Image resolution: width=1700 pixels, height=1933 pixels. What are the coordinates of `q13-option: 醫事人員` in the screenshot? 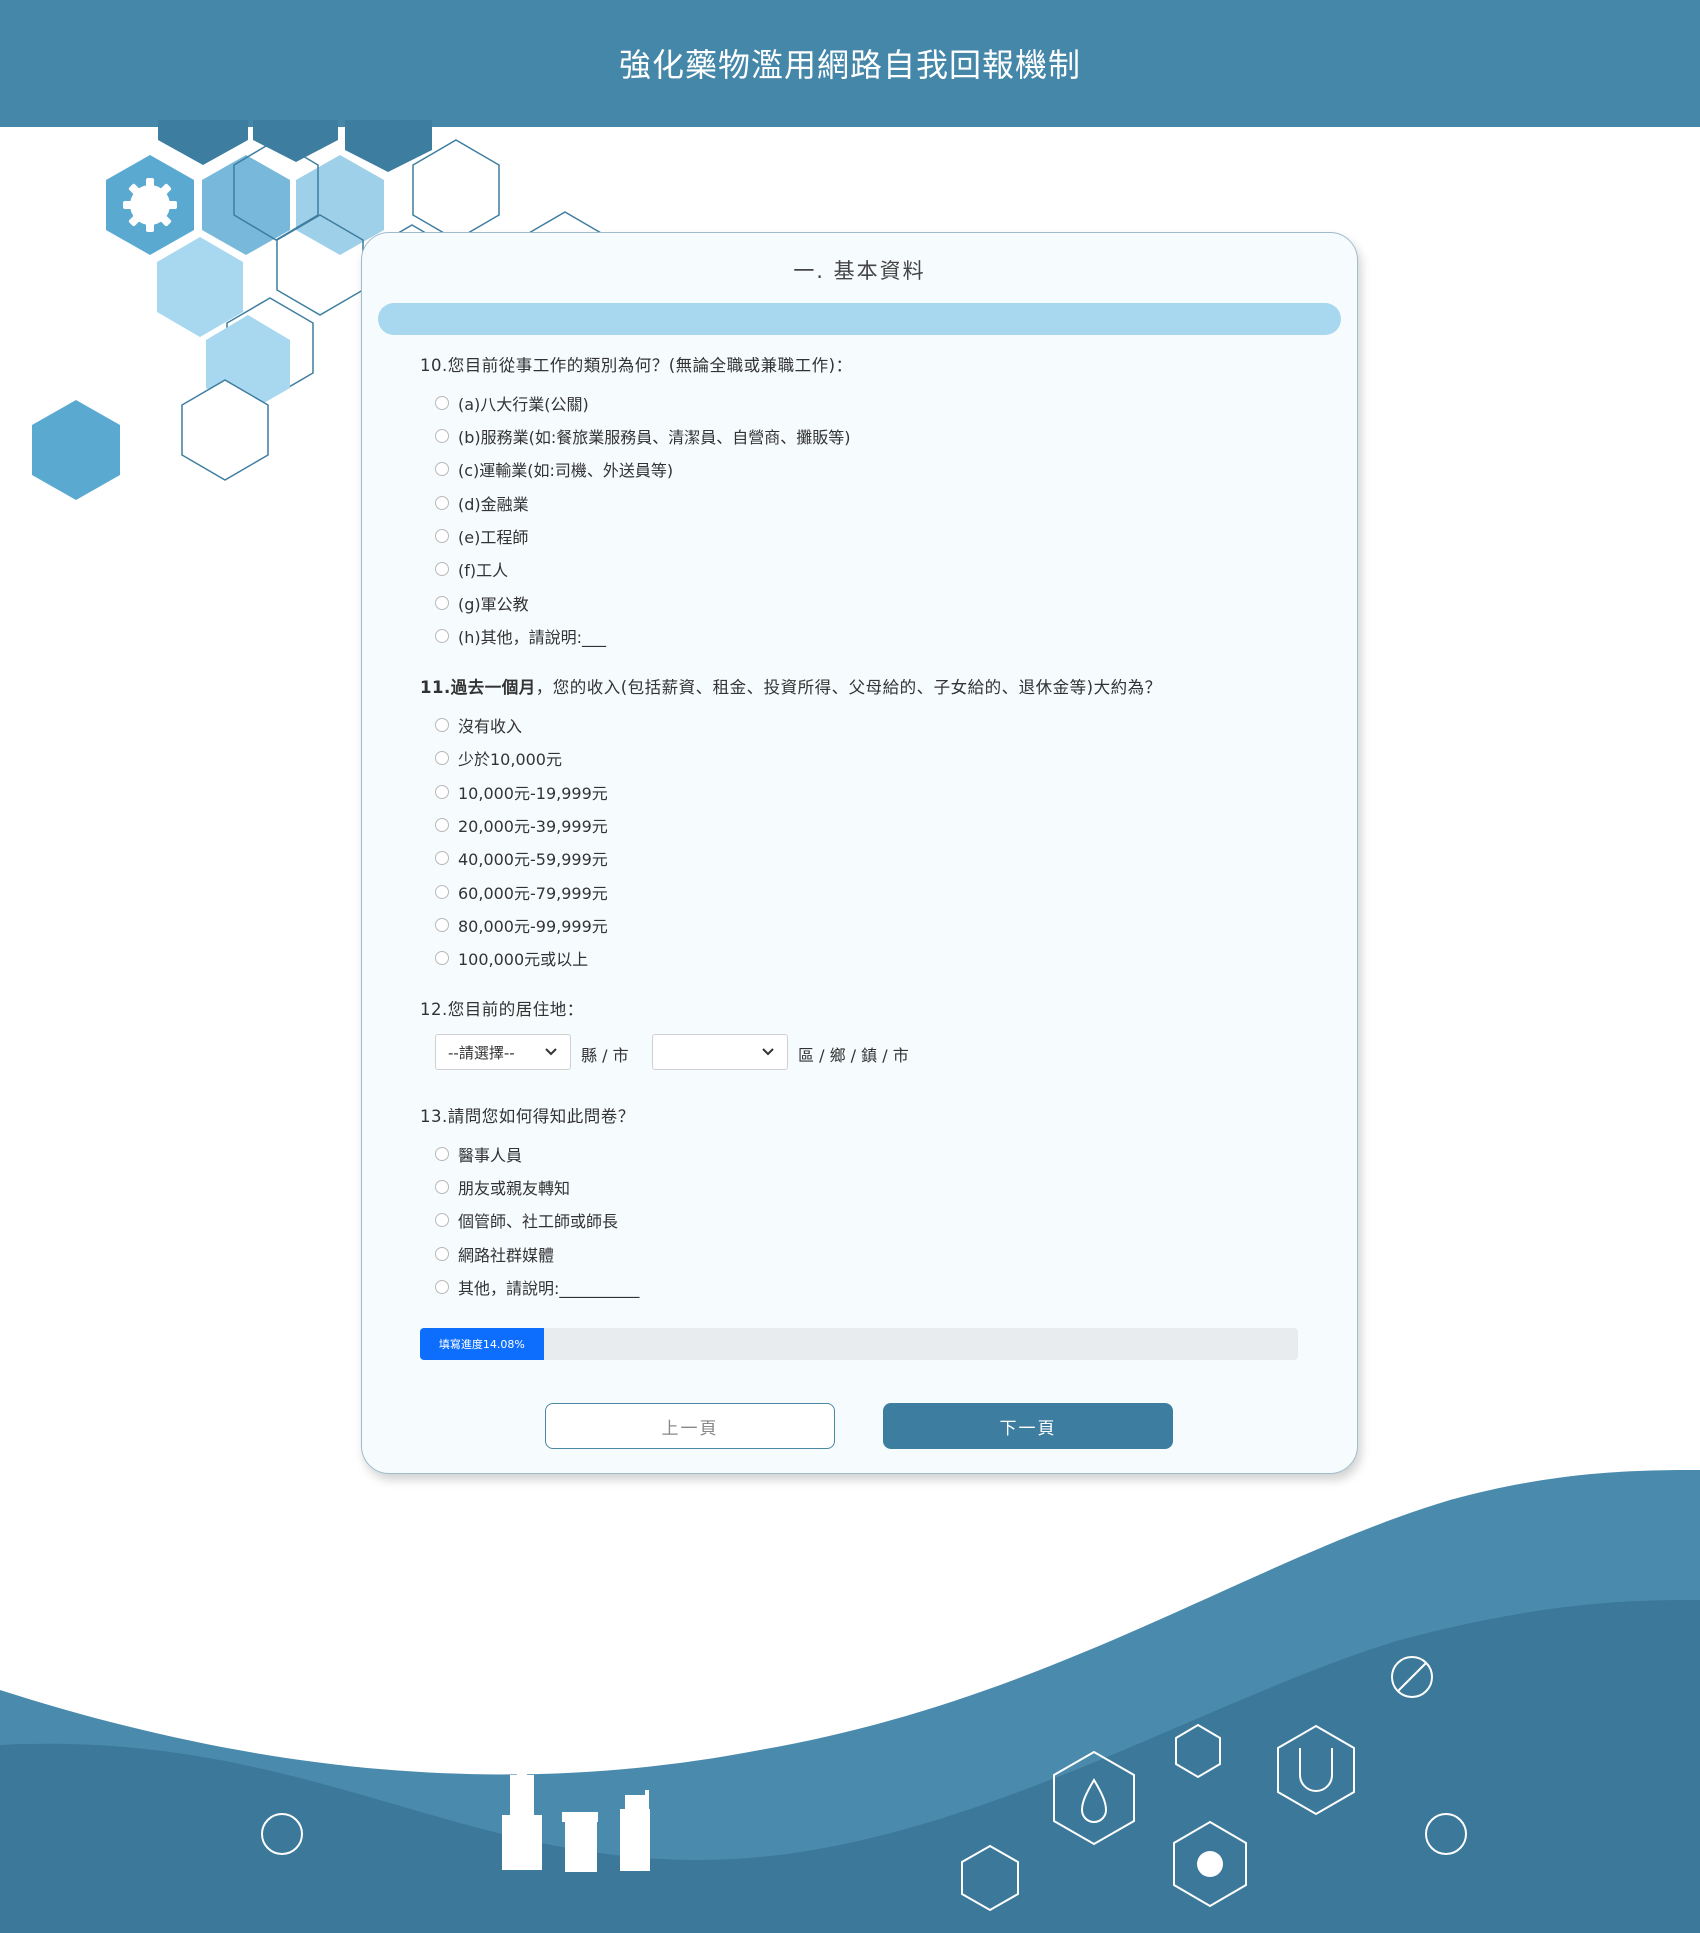 It's located at (478, 1154).